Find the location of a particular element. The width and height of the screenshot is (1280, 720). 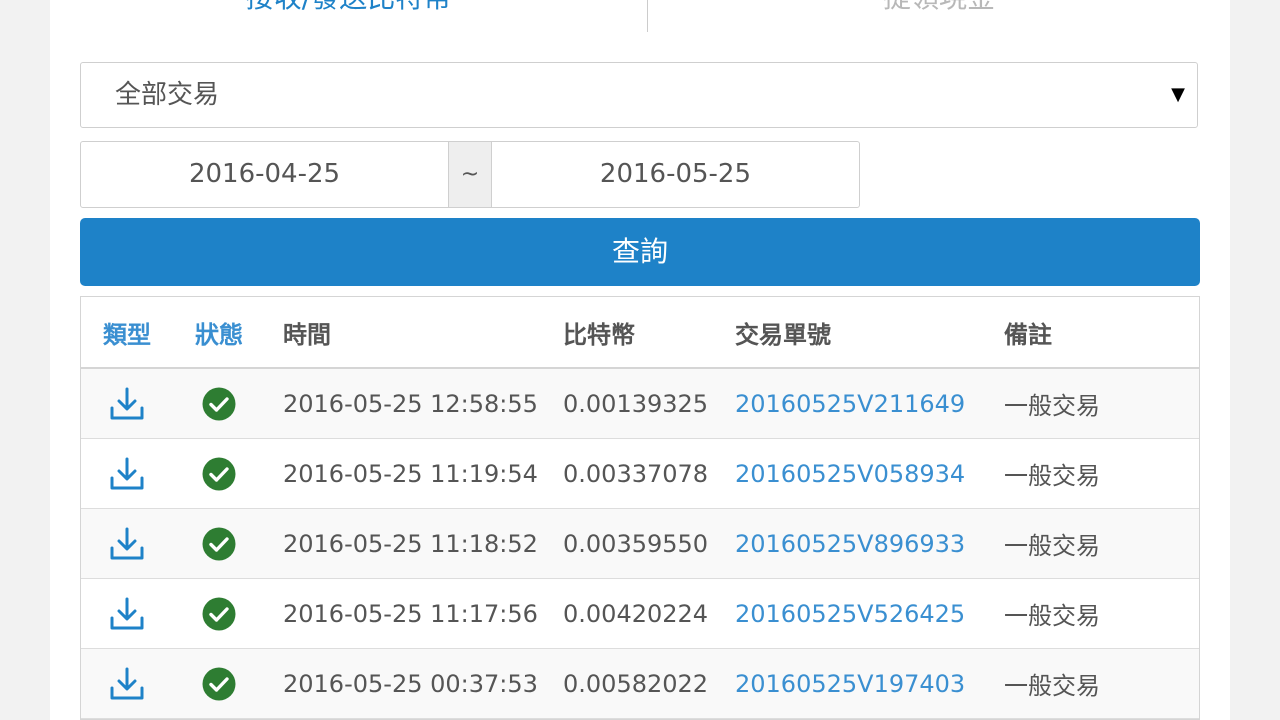

date-range: 2016-04-25 ~ 2016-05-25 is located at coordinates (470, 174).